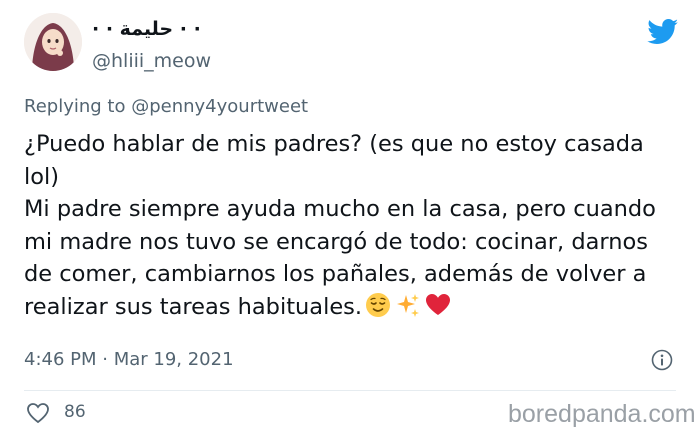 This screenshot has height=441, width=700. What do you see at coordinates (378, 310) in the screenshot?
I see `relieved-face-icon` at bounding box center [378, 310].